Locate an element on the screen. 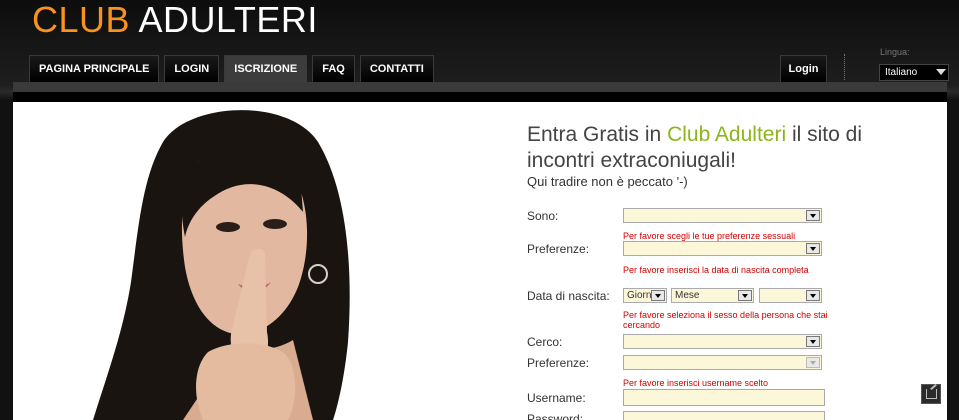 The height and width of the screenshot is (420, 959). nascita-label: Data di nascita: is located at coordinates (568, 296).